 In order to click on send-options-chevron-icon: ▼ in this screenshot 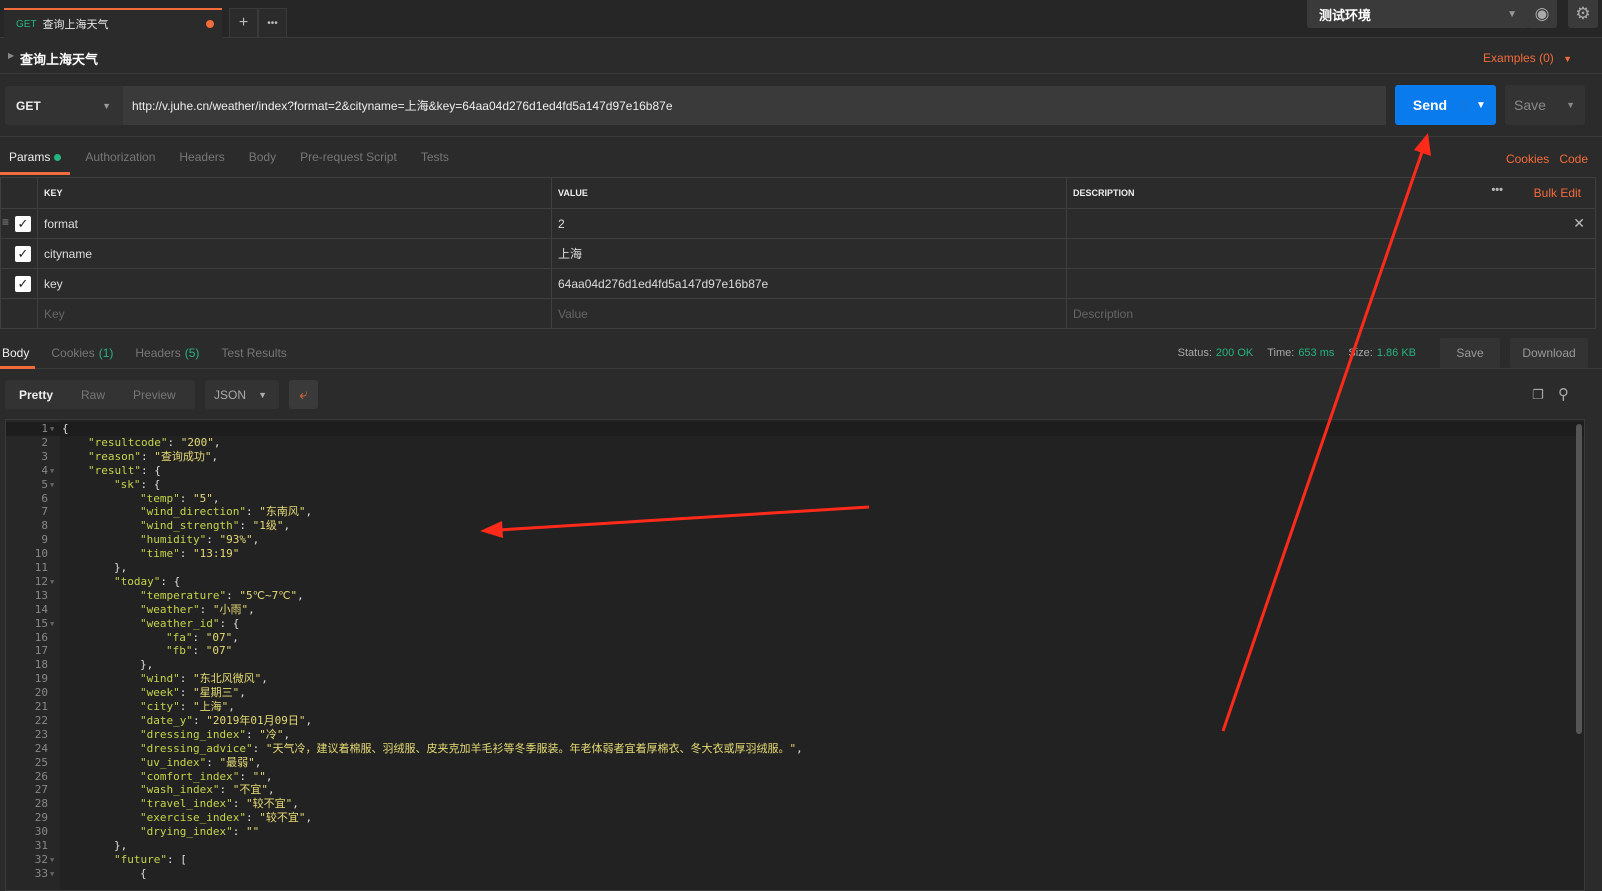, I will do `click(1480, 105)`.